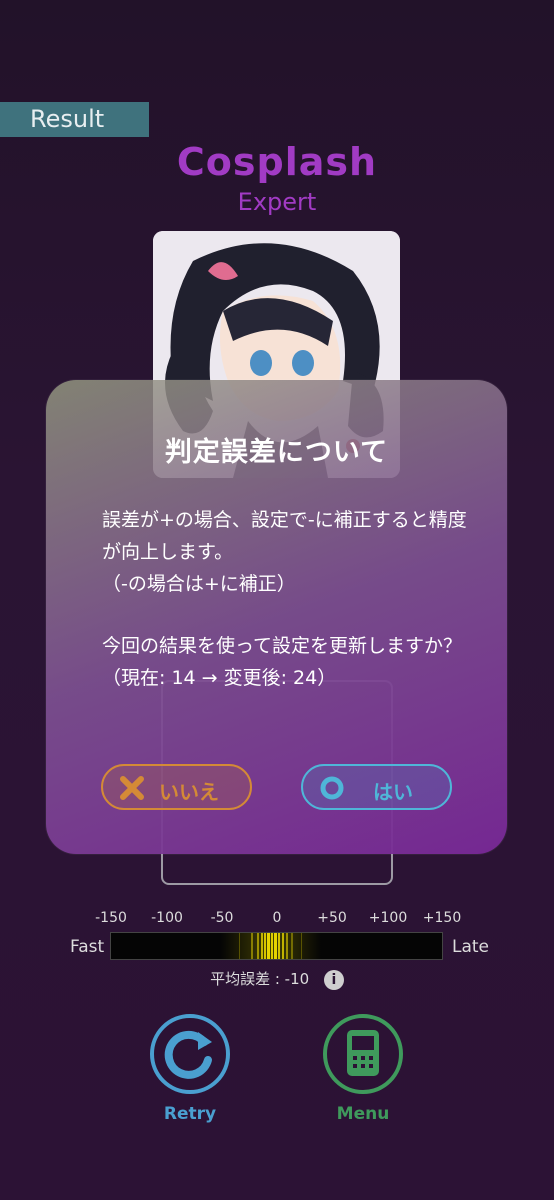 Image resolution: width=554 pixels, height=1200 pixels. What do you see at coordinates (332, 790) in the screenshot?
I see `circle-icon` at bounding box center [332, 790].